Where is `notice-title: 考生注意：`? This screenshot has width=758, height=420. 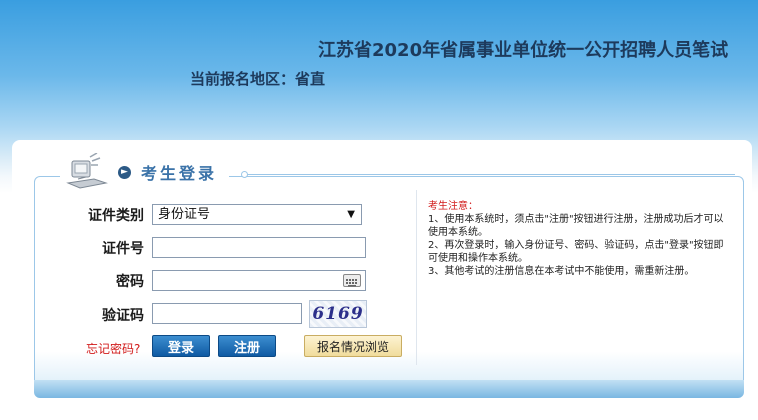
notice-title: 考生注意： is located at coordinates (453, 206).